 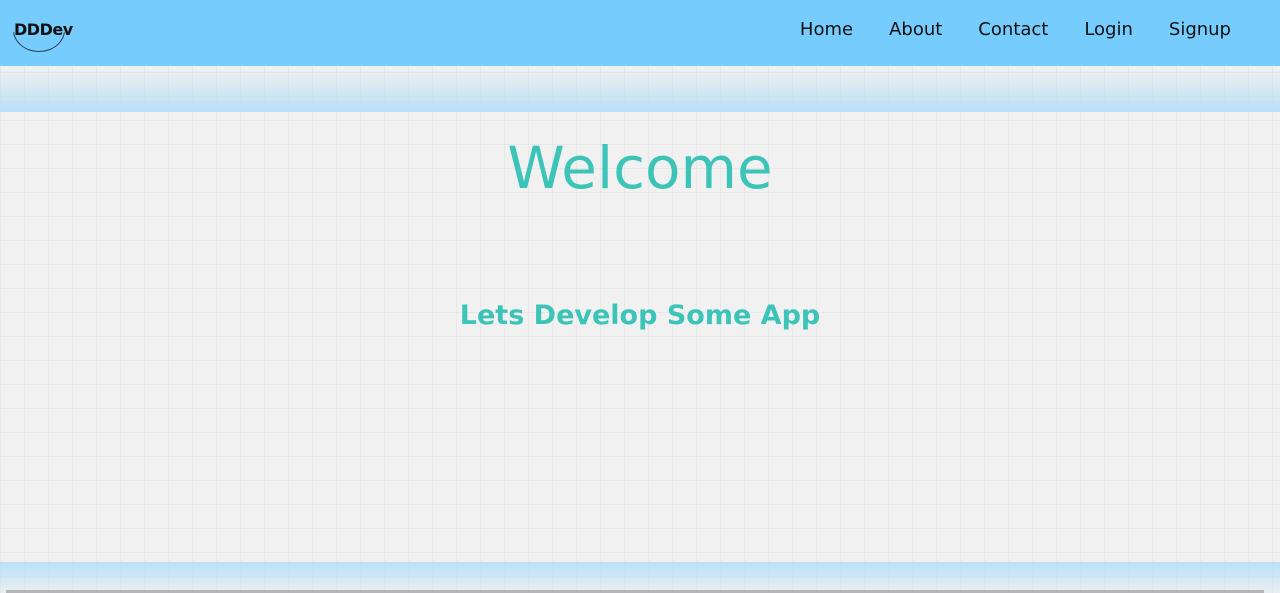 I want to click on nav-link-contact: Contact, so click(x=1013, y=29).